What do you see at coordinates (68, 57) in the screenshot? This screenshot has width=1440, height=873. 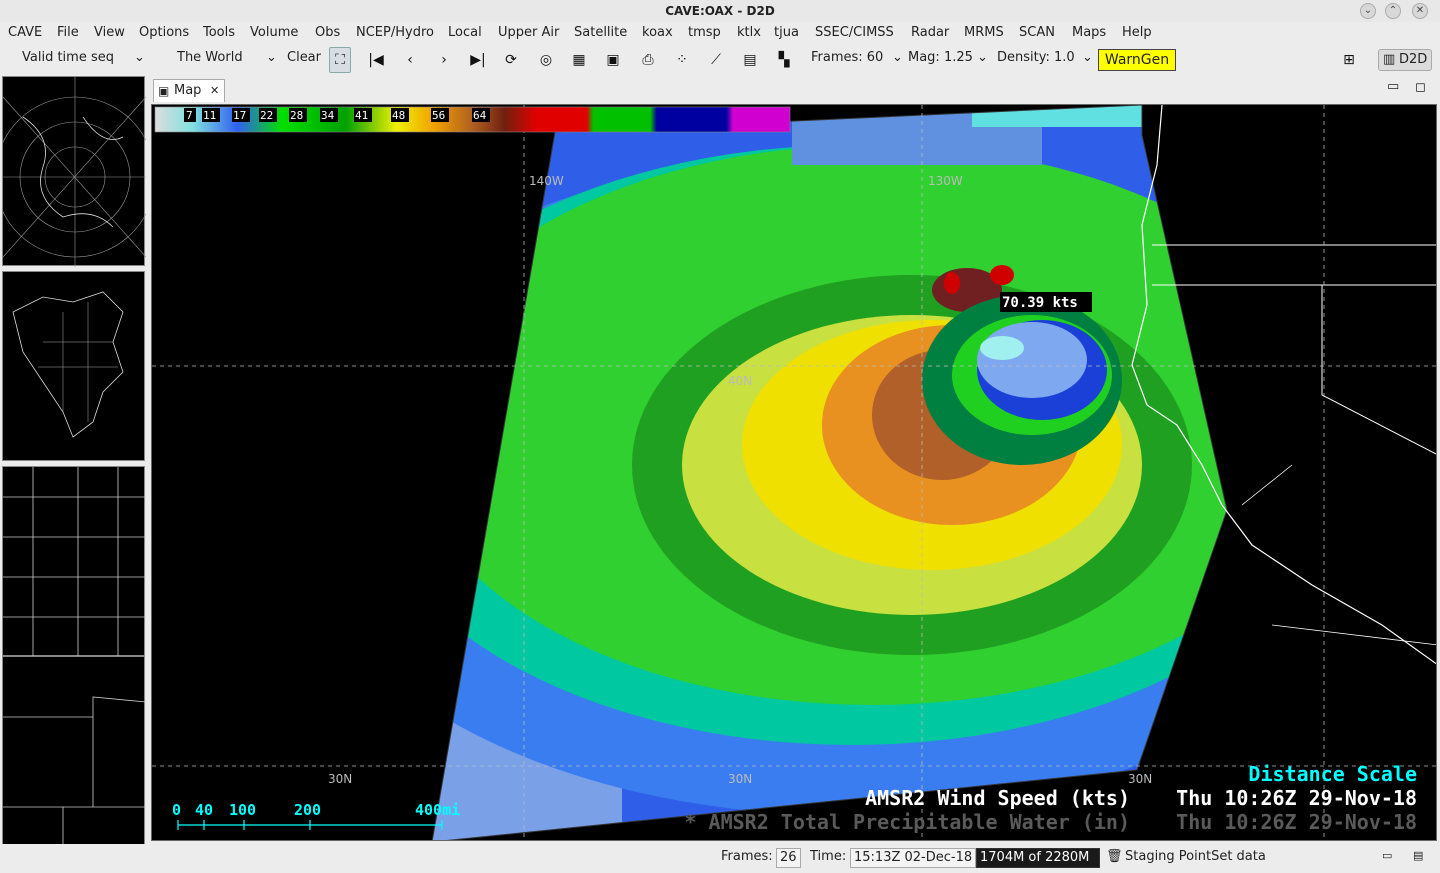 I see `time-mode-dropdown: Valid time seq` at bounding box center [68, 57].